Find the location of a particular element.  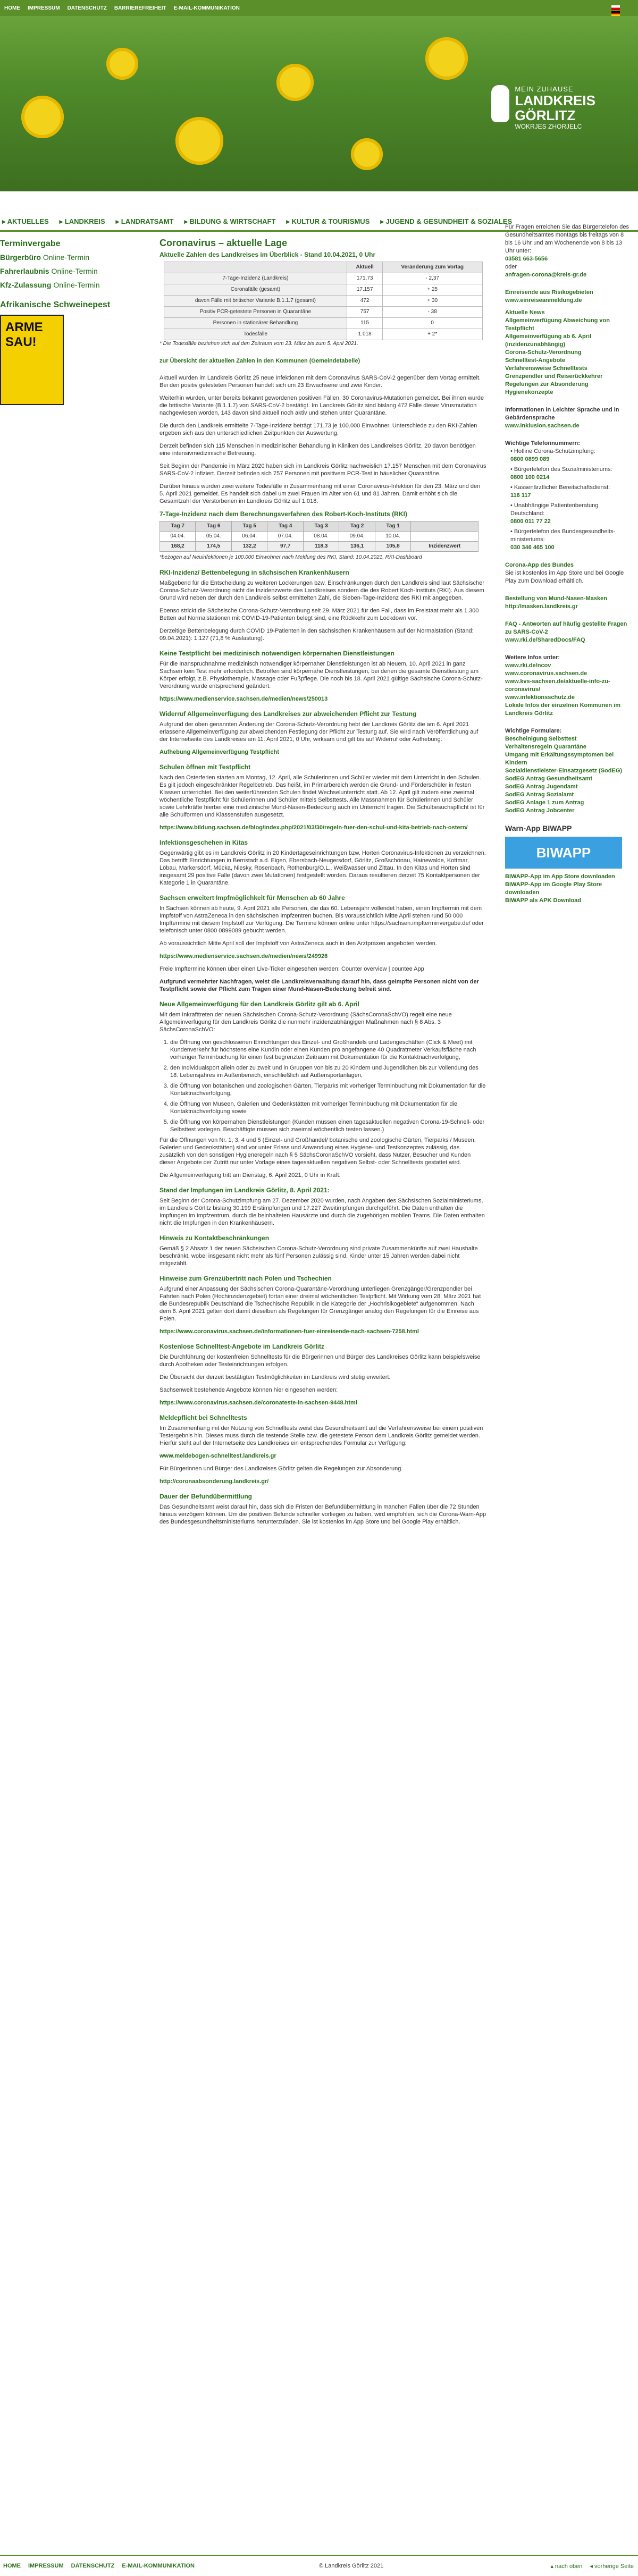

form-link: SodEG Antrag Jobcenter is located at coordinates (569, 811).